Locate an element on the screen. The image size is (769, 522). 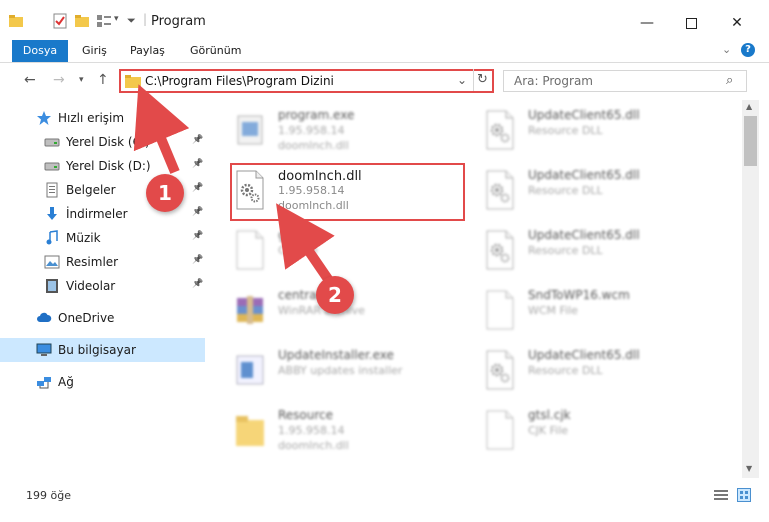
callout-1: 1 is located at coordinates (165, 193).